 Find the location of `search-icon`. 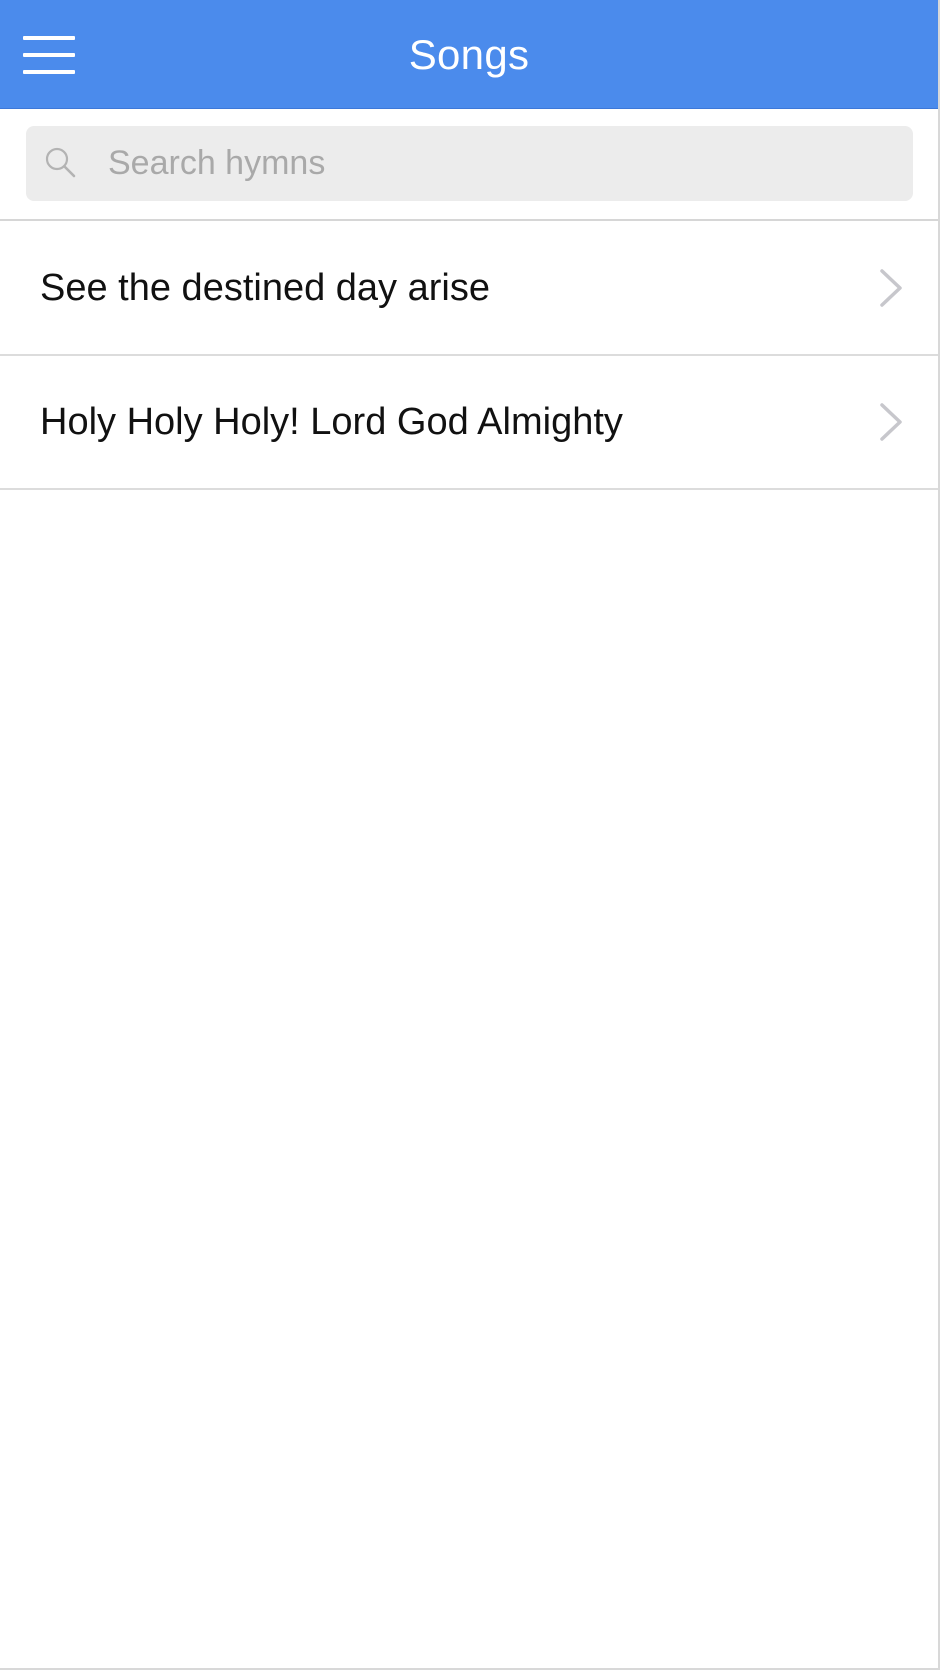

search-icon is located at coordinates (60, 162).